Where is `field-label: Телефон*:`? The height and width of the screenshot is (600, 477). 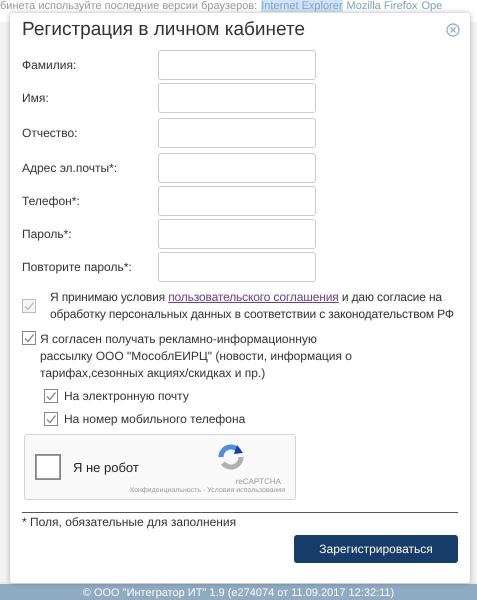
field-label: Телефон*: is located at coordinates (51, 201).